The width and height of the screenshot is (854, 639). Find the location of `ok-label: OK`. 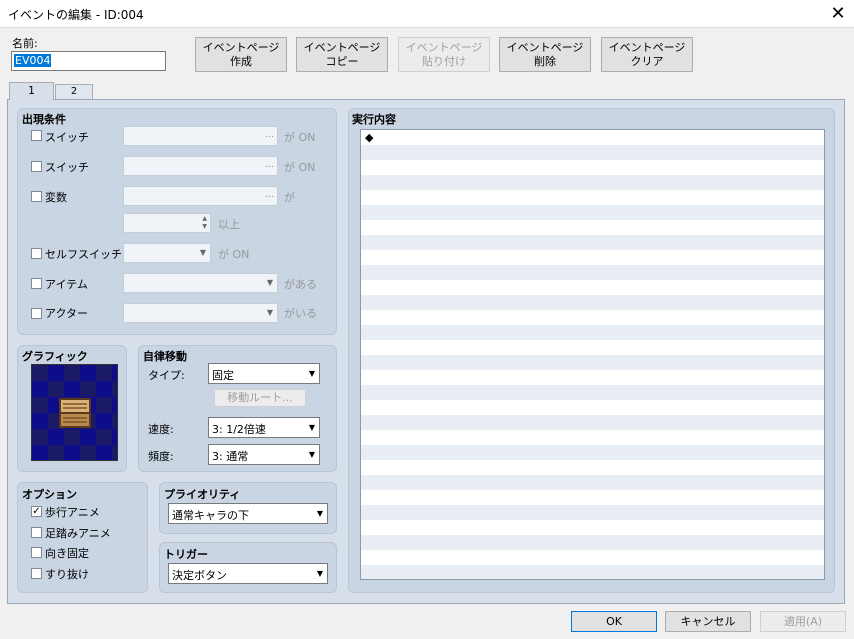

ok-label: OK is located at coordinates (614, 621).